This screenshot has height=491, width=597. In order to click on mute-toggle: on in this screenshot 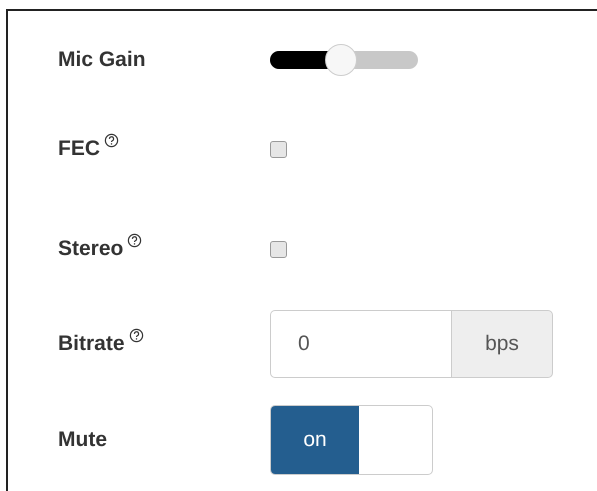, I will do `click(351, 440)`.